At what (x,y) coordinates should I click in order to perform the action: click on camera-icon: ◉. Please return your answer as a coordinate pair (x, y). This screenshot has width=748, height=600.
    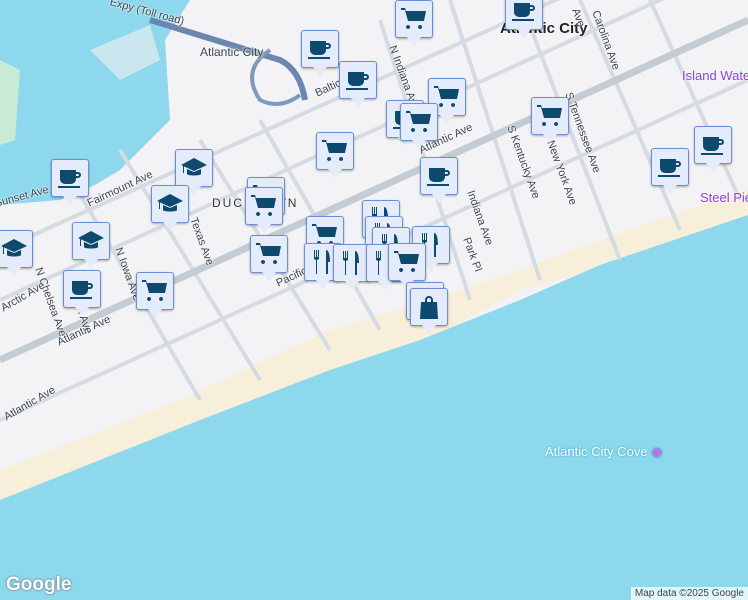
    Looking at the image, I should click on (657, 451).